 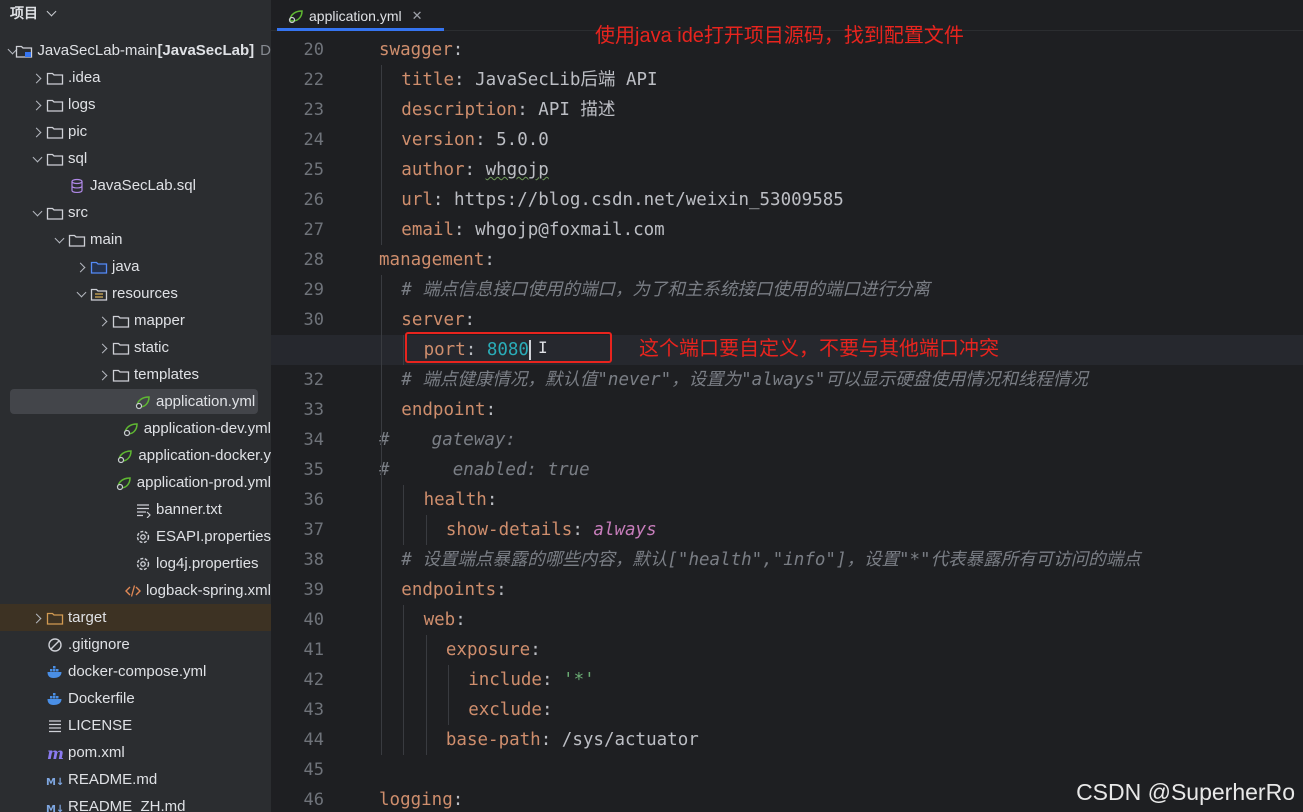 I want to click on tree-item-resources: resources, so click(x=135, y=293).